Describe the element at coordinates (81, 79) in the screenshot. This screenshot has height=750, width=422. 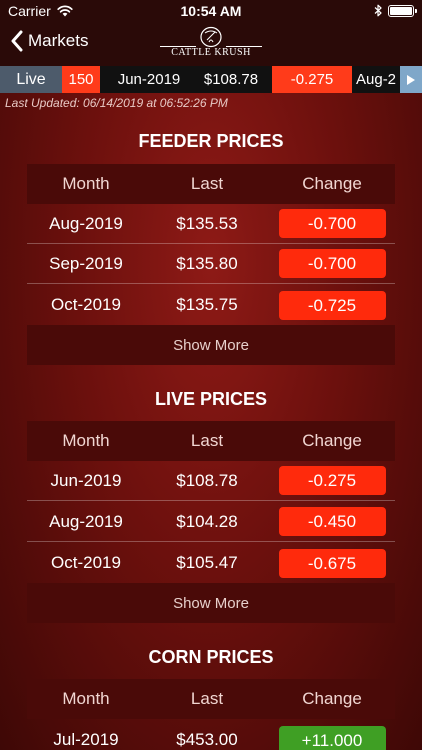
I see `ticker-item: 150` at that location.